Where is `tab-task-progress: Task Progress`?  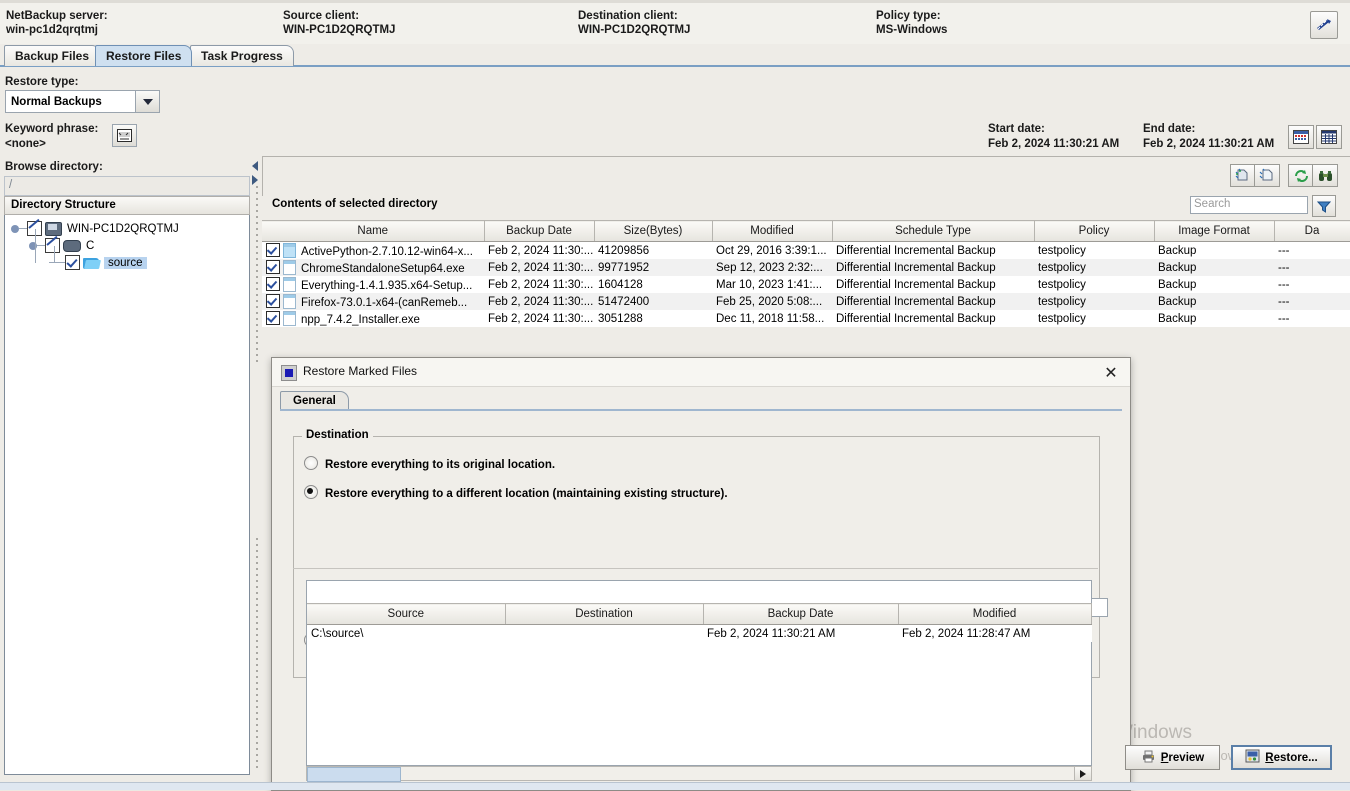 tab-task-progress: Task Progress is located at coordinates (242, 55).